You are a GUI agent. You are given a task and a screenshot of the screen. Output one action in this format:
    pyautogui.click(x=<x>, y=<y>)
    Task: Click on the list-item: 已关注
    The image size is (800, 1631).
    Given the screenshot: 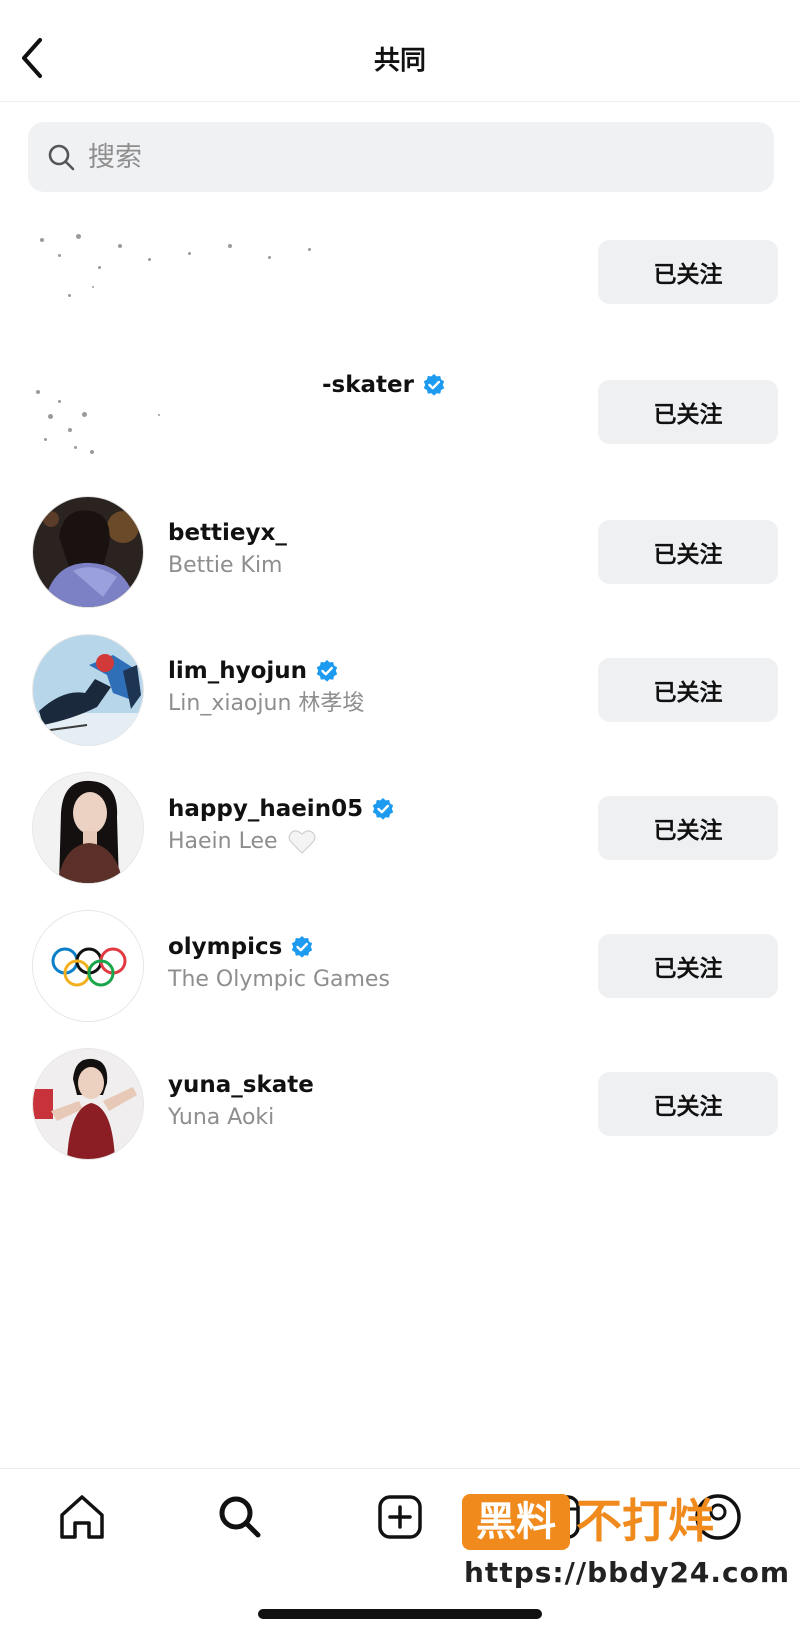 What is the action you would take?
    pyautogui.click(x=400, y=272)
    